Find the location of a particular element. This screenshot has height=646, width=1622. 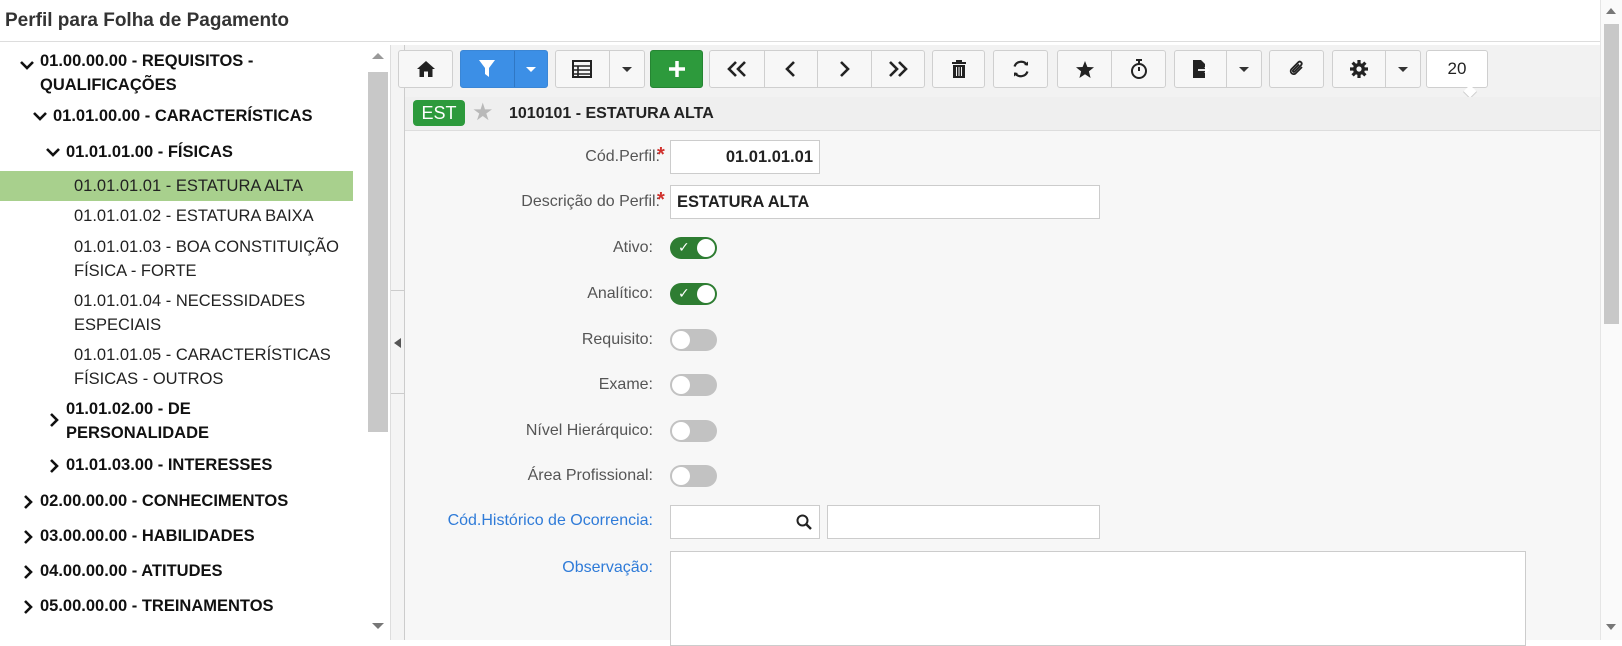

page-size-value: 20 is located at coordinates (1457, 68).